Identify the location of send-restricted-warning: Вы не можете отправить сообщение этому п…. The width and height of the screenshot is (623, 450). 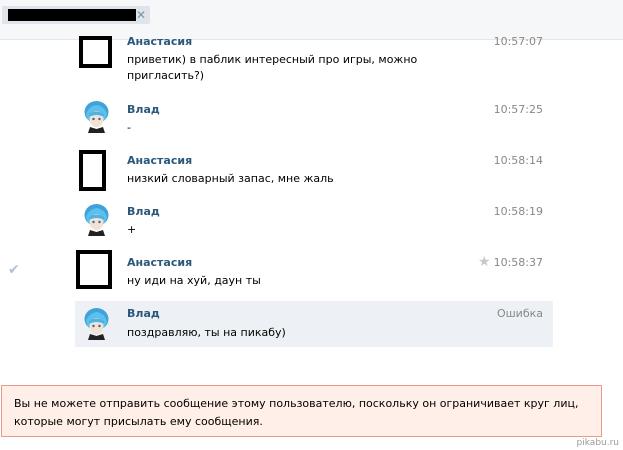
(301, 411).